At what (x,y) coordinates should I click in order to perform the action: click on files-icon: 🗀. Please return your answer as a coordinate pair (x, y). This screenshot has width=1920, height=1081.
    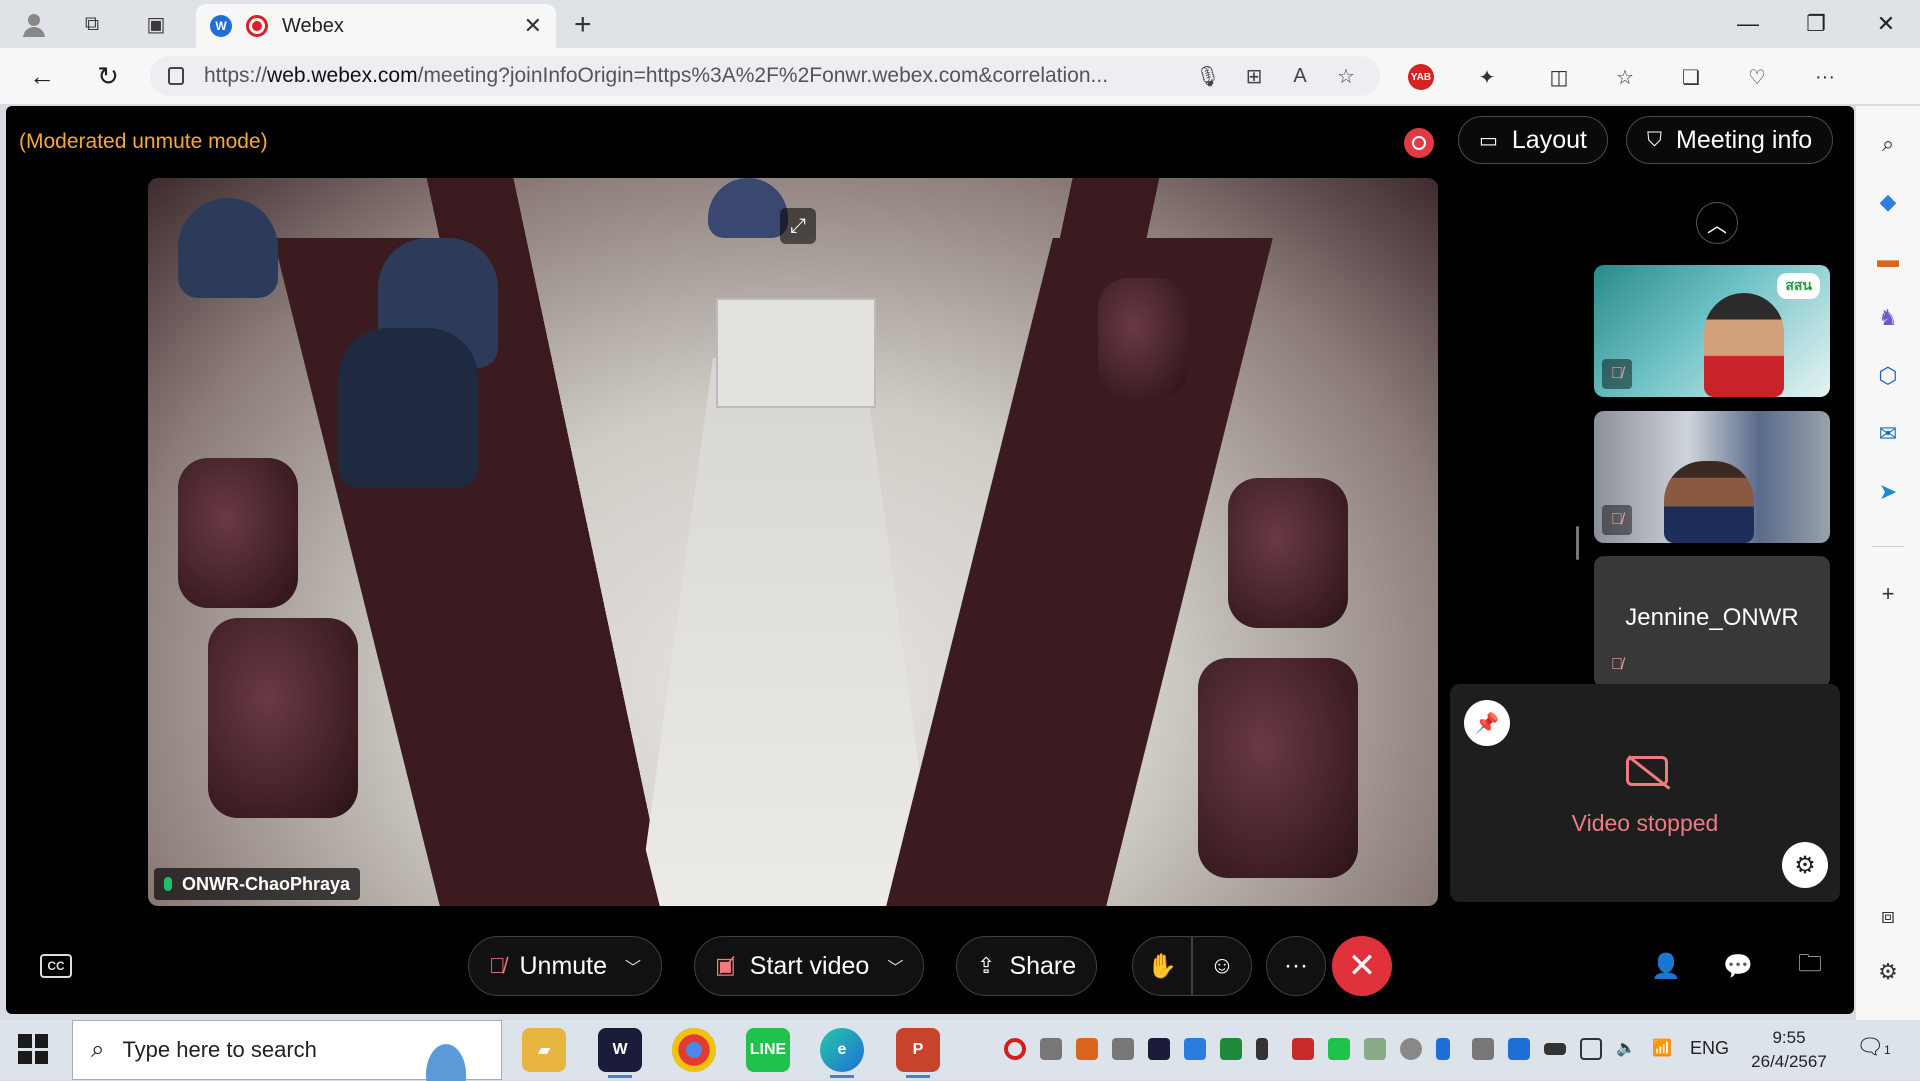
    Looking at the image, I should click on (1810, 966).